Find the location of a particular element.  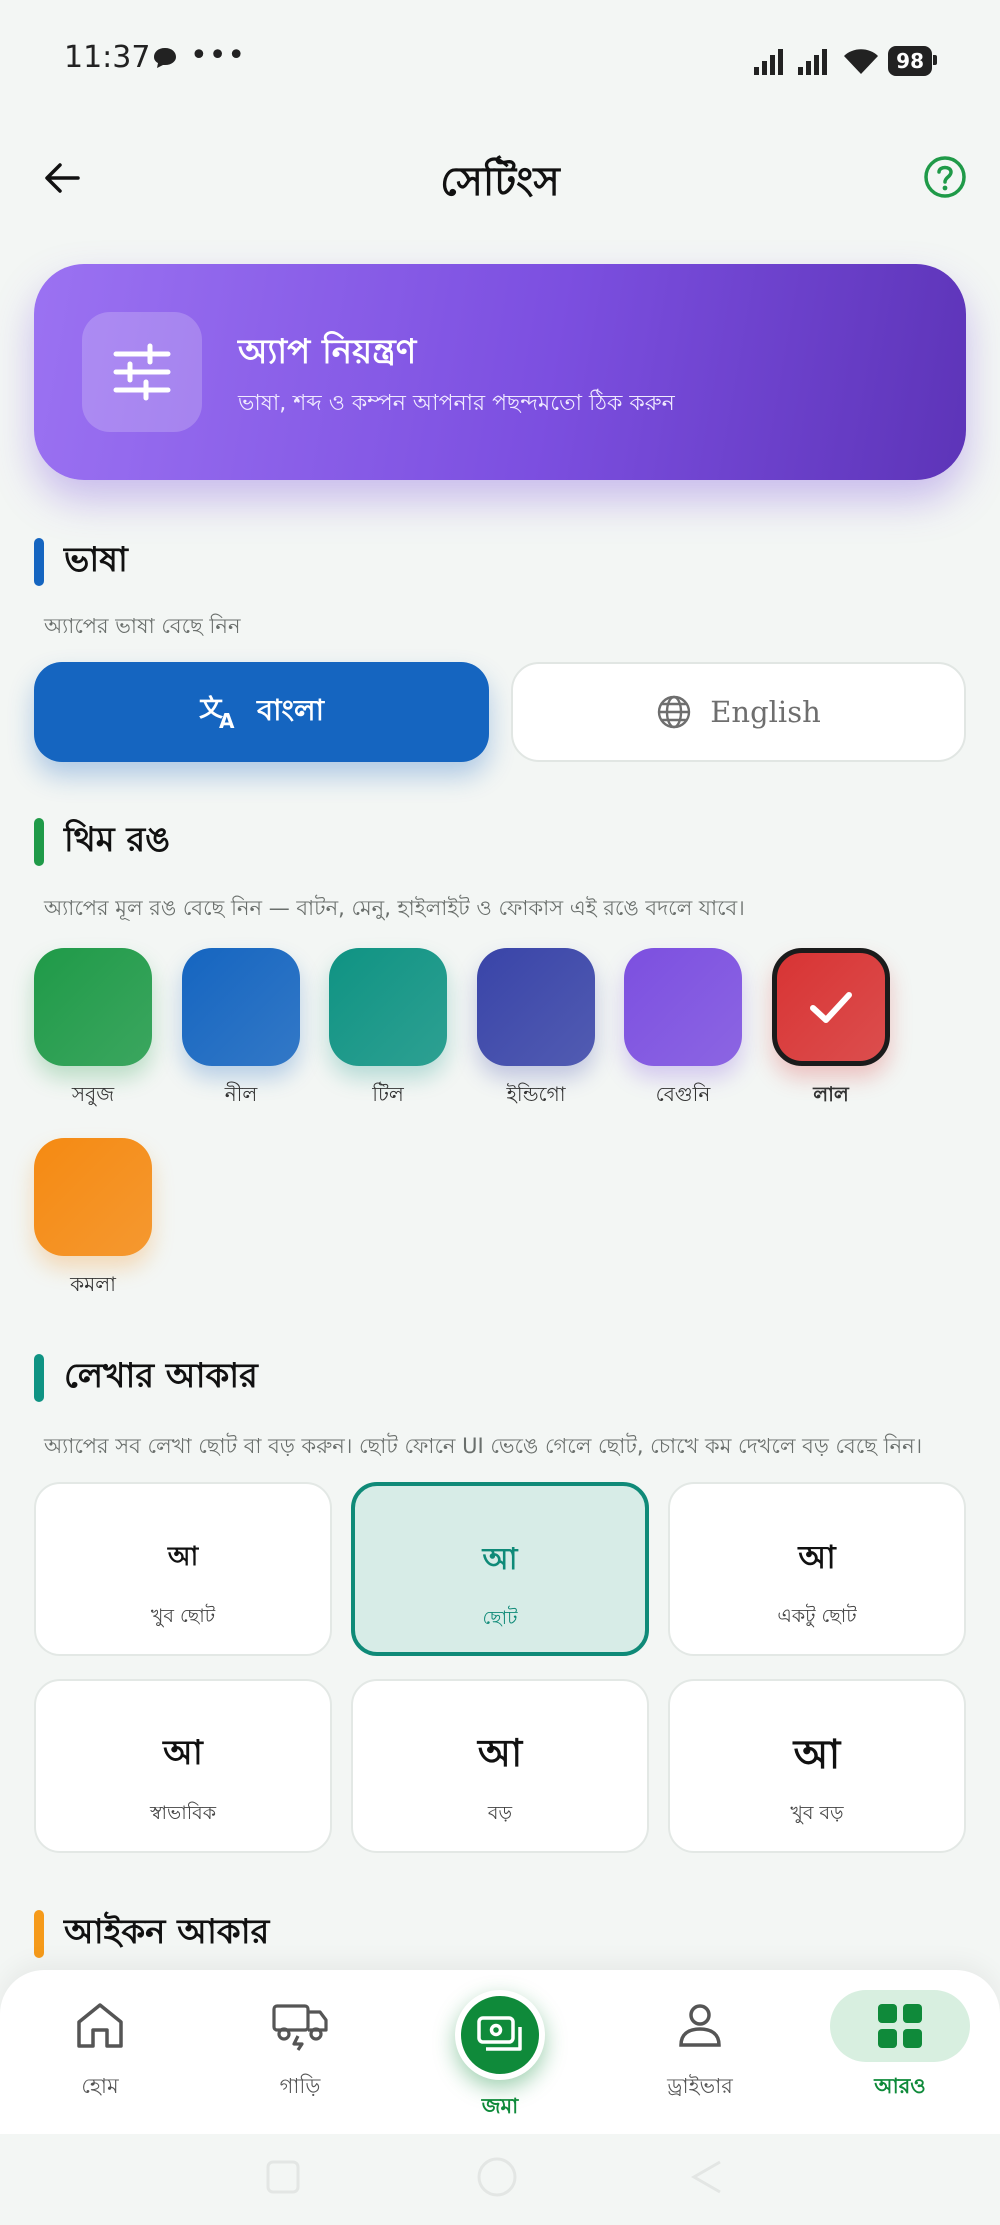

system-gesture-bar is located at coordinates (500, 2179).